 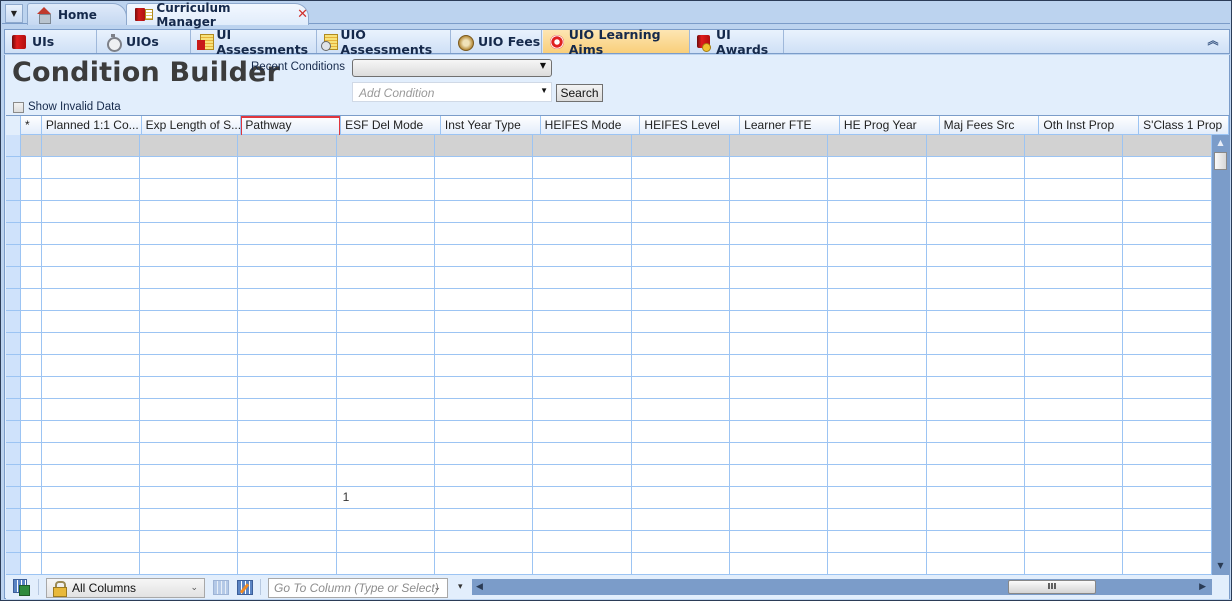 What do you see at coordinates (491, 125) in the screenshot?
I see `column-header: Inst Year Type` at bounding box center [491, 125].